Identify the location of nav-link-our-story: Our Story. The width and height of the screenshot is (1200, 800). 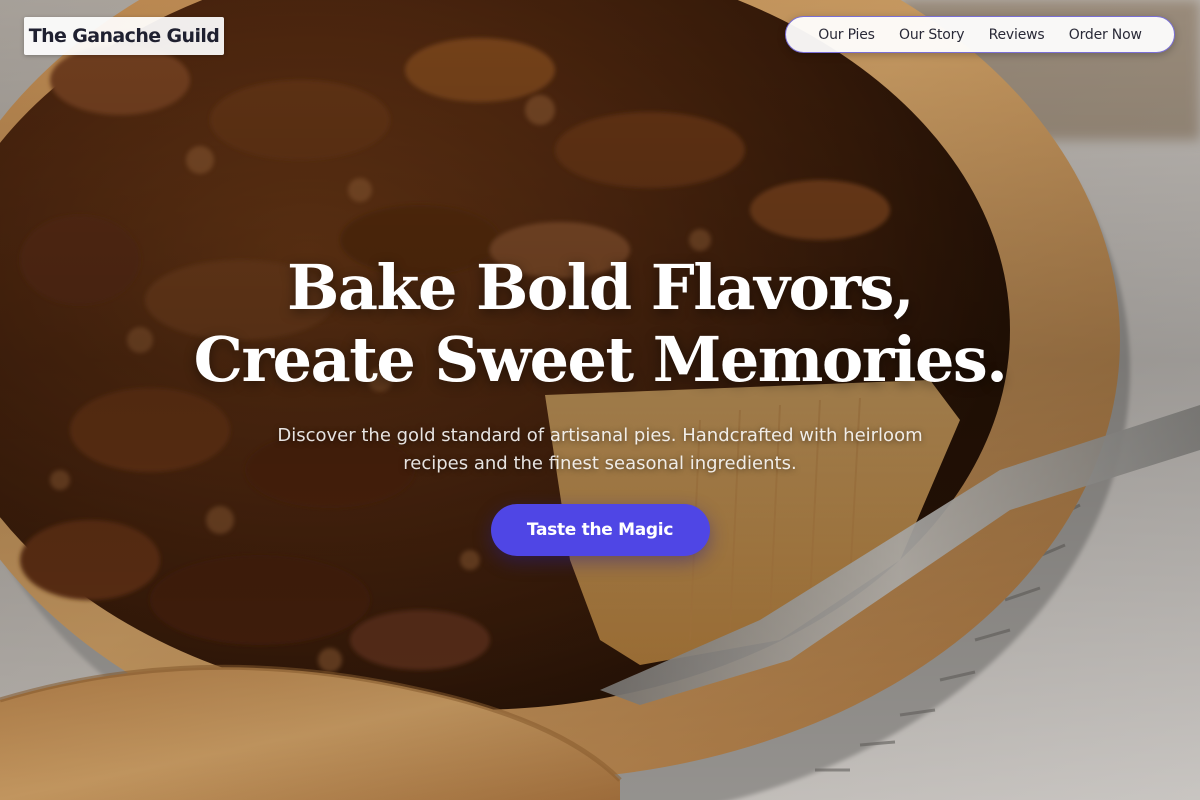
(931, 35).